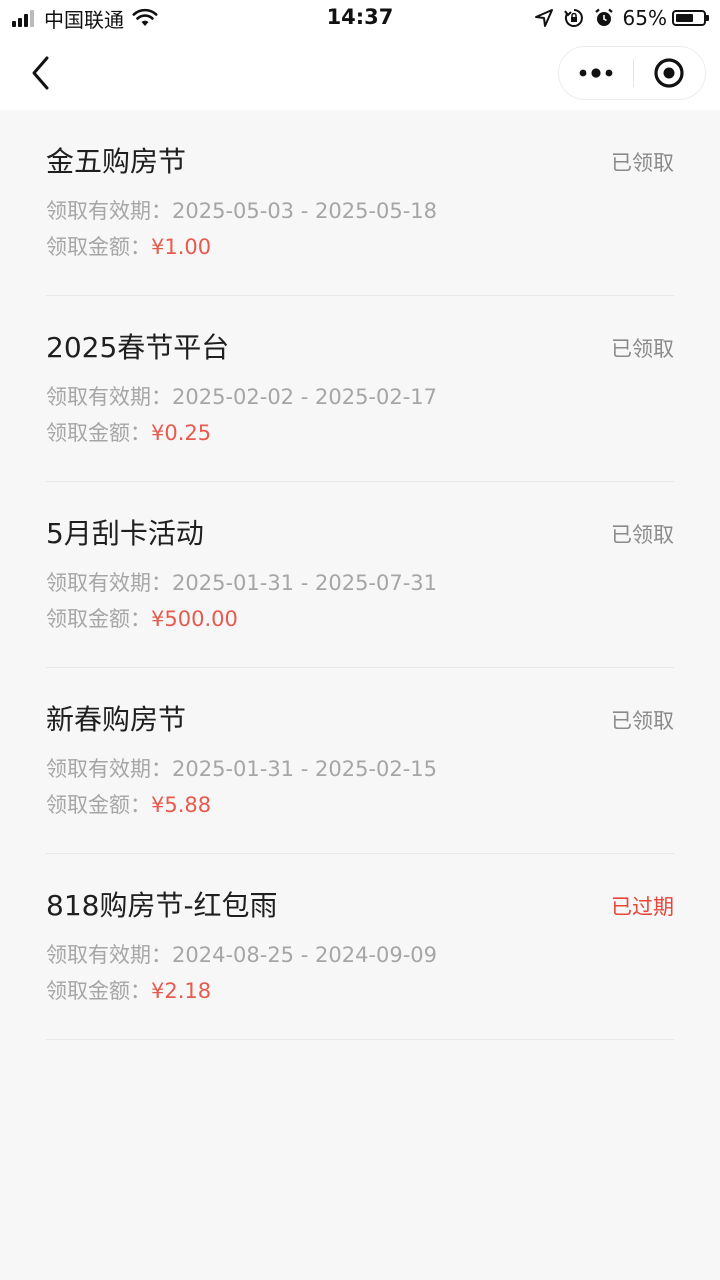 The image size is (720, 1280). What do you see at coordinates (116, 161) in the screenshot?
I see `item-title: 金五购房节` at bounding box center [116, 161].